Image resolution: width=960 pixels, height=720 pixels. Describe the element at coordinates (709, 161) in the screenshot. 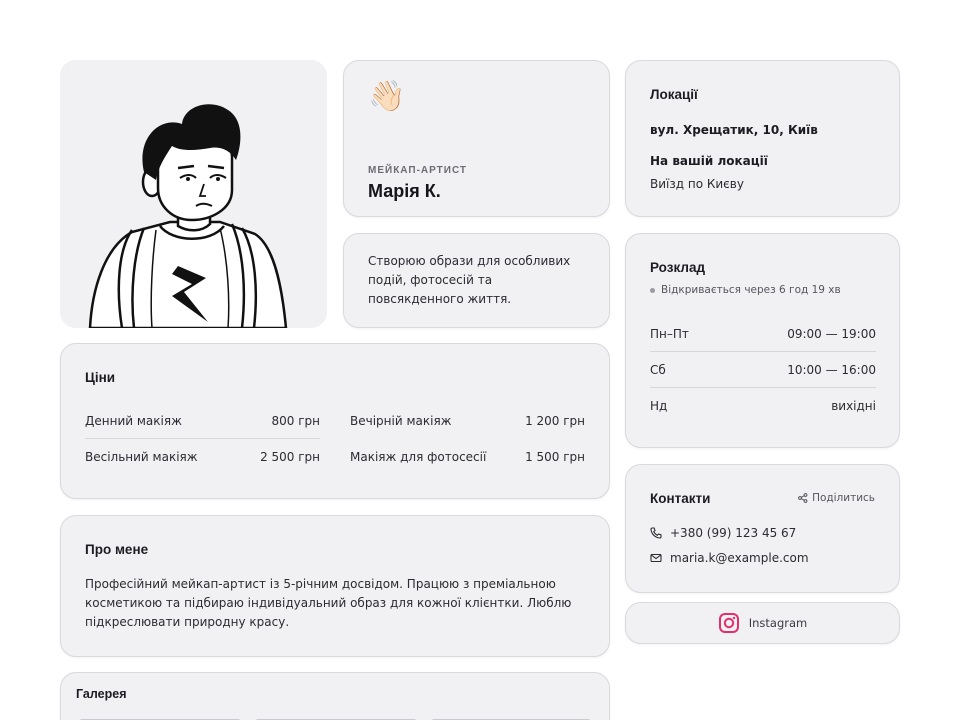

I see `on-site-label: На вашій локації` at that location.